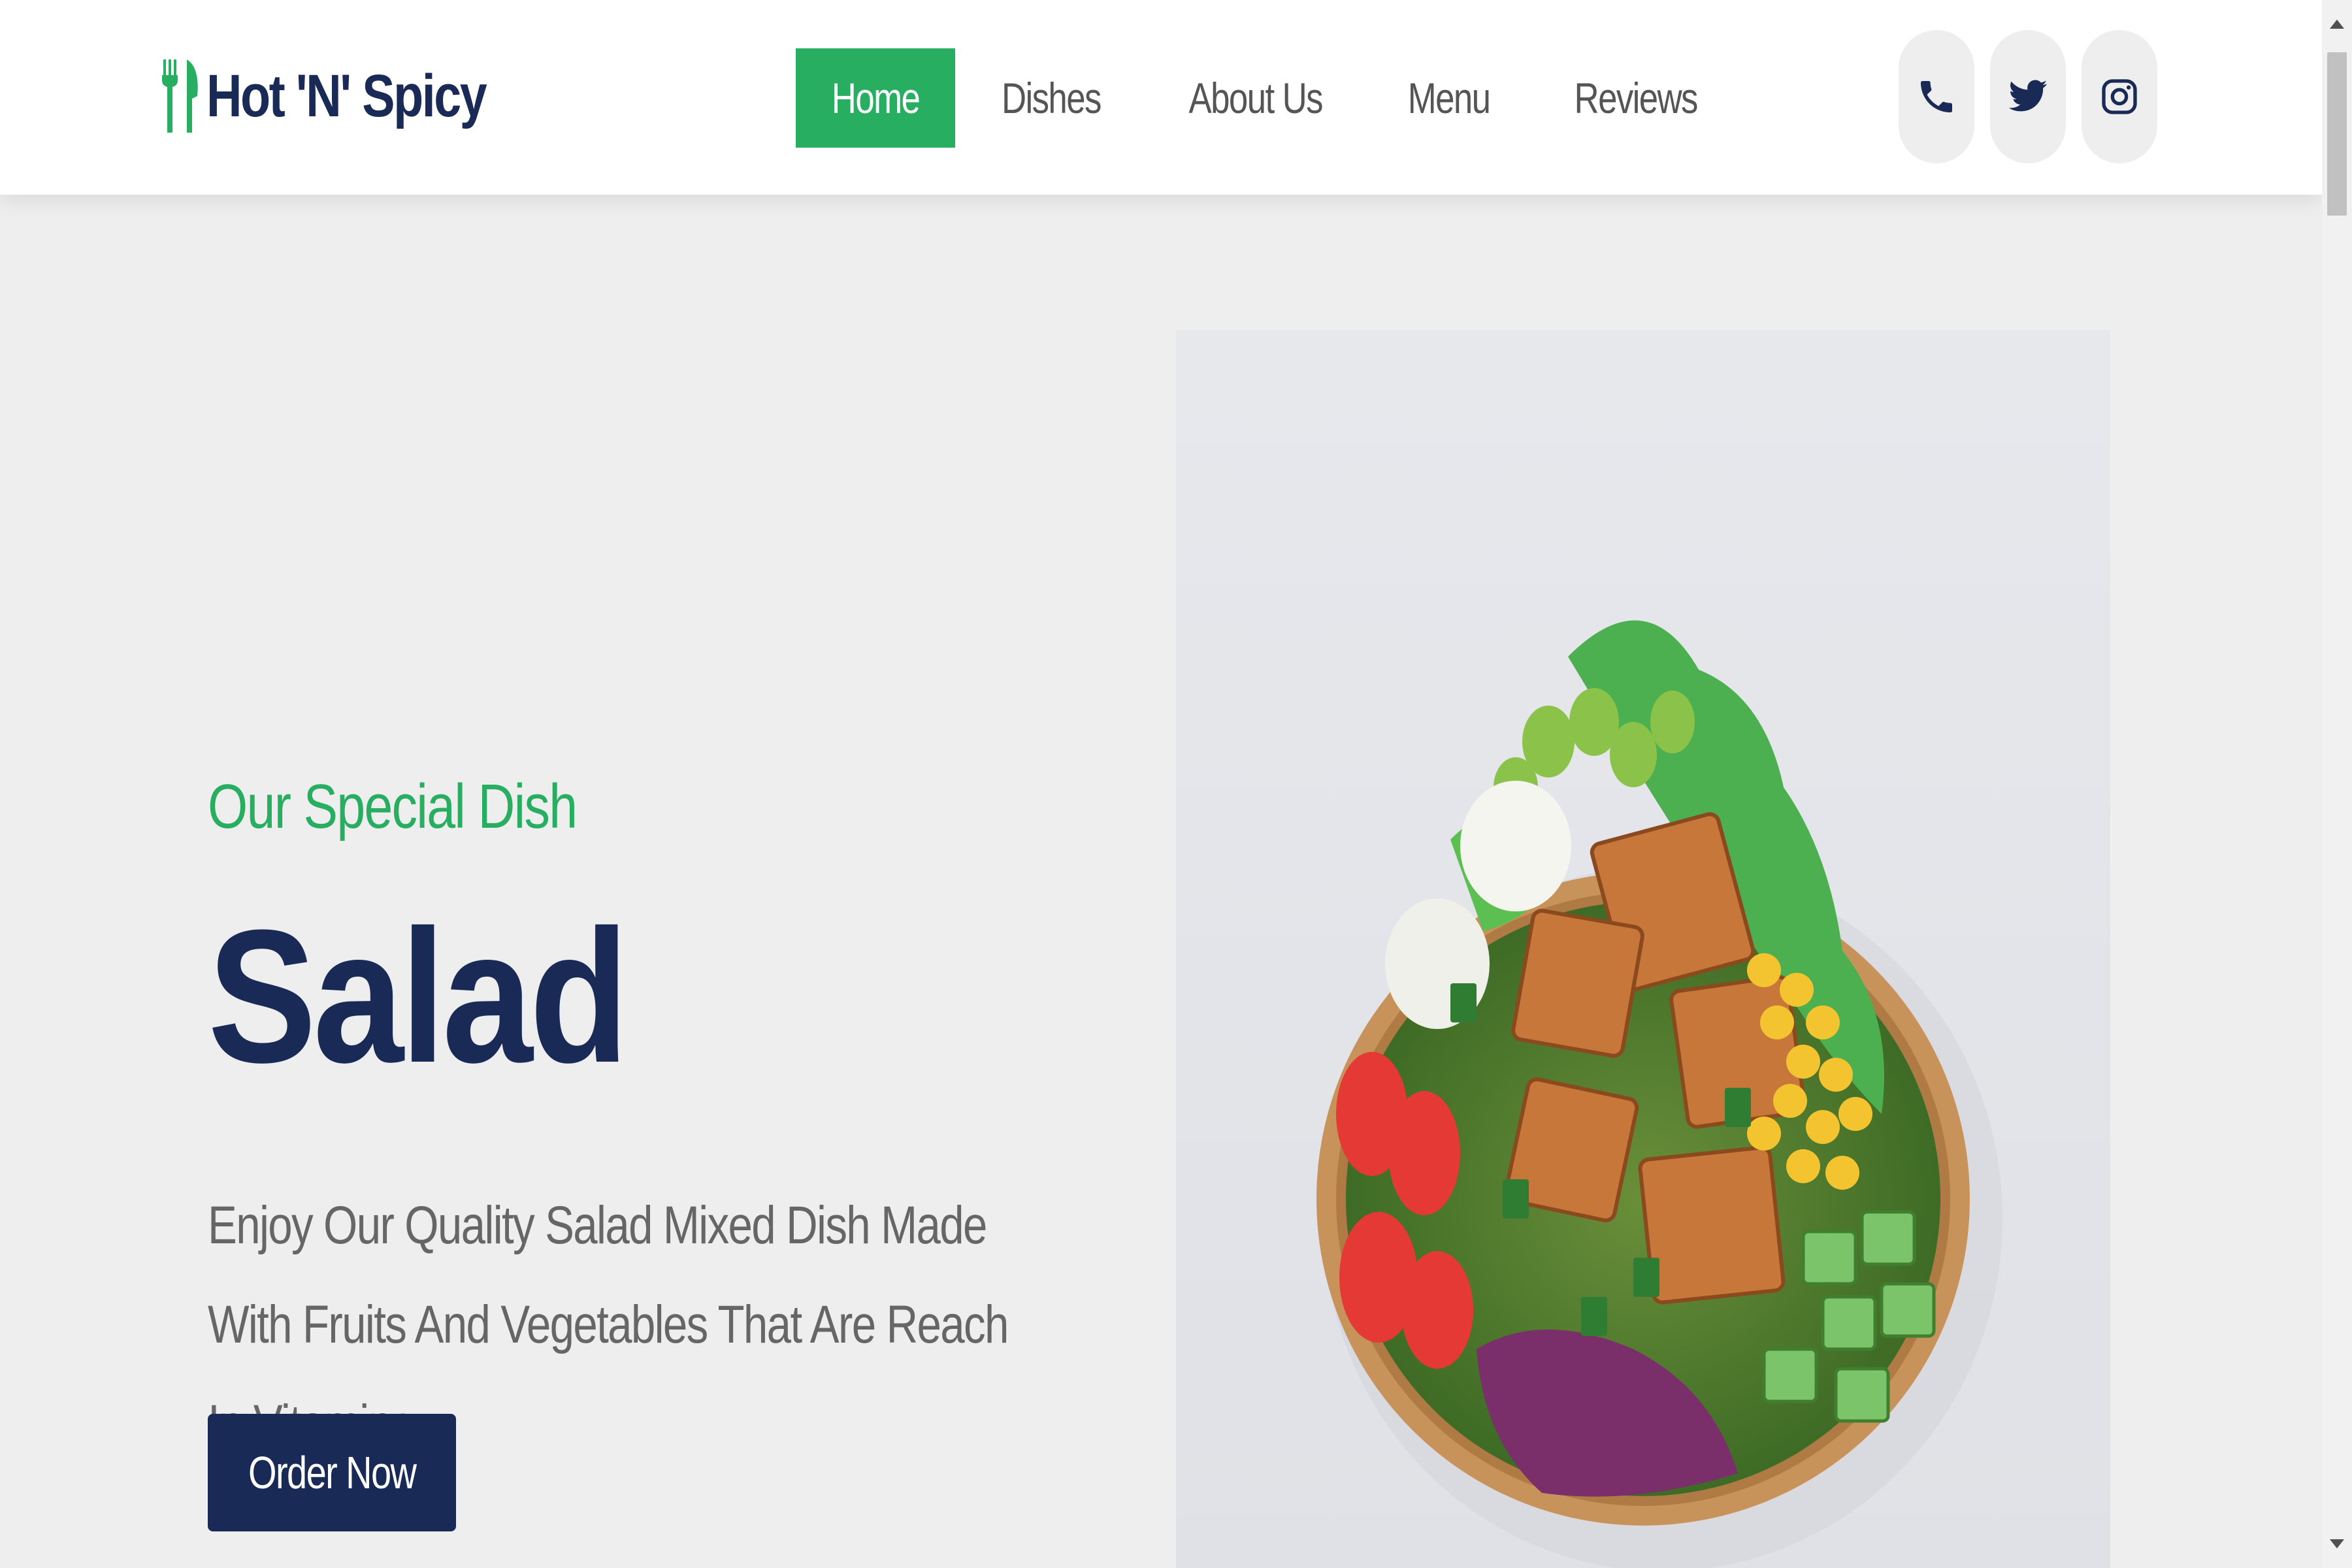  I want to click on order-now-button: Order Now, so click(332, 1472).